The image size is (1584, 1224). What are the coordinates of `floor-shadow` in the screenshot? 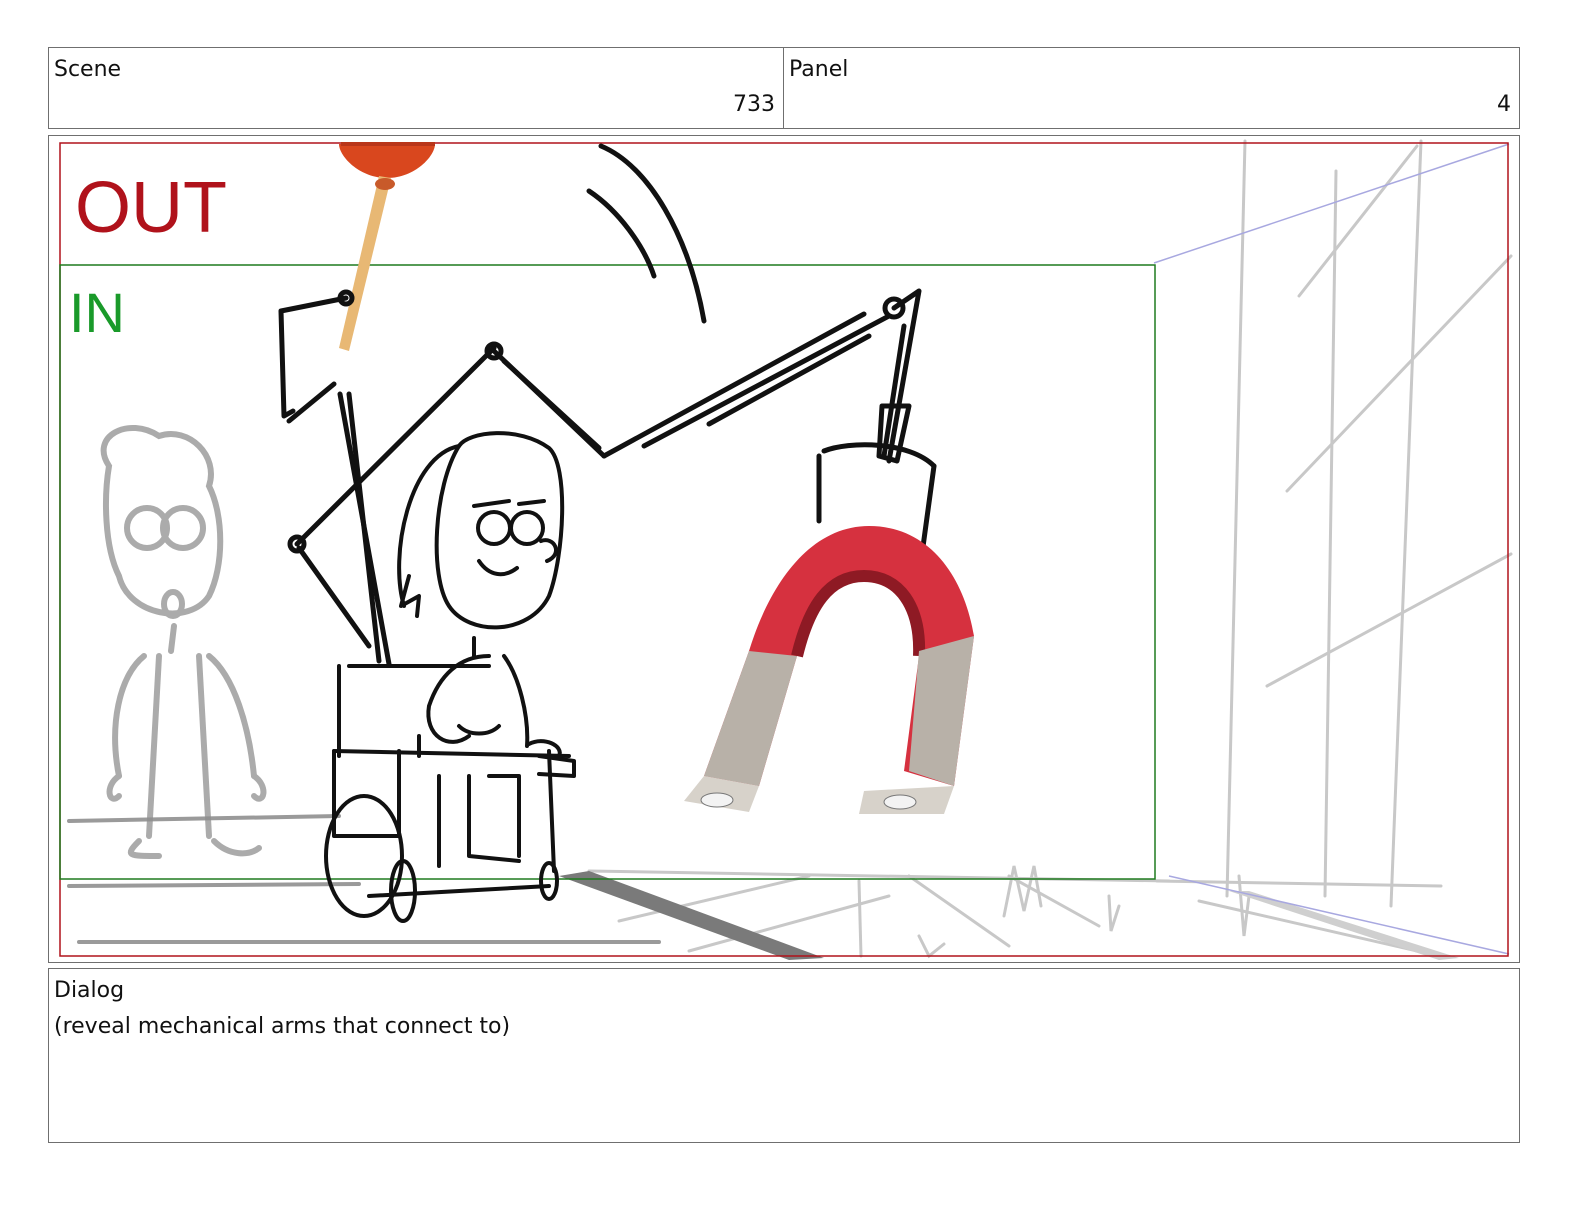 It's located at (691, 915).